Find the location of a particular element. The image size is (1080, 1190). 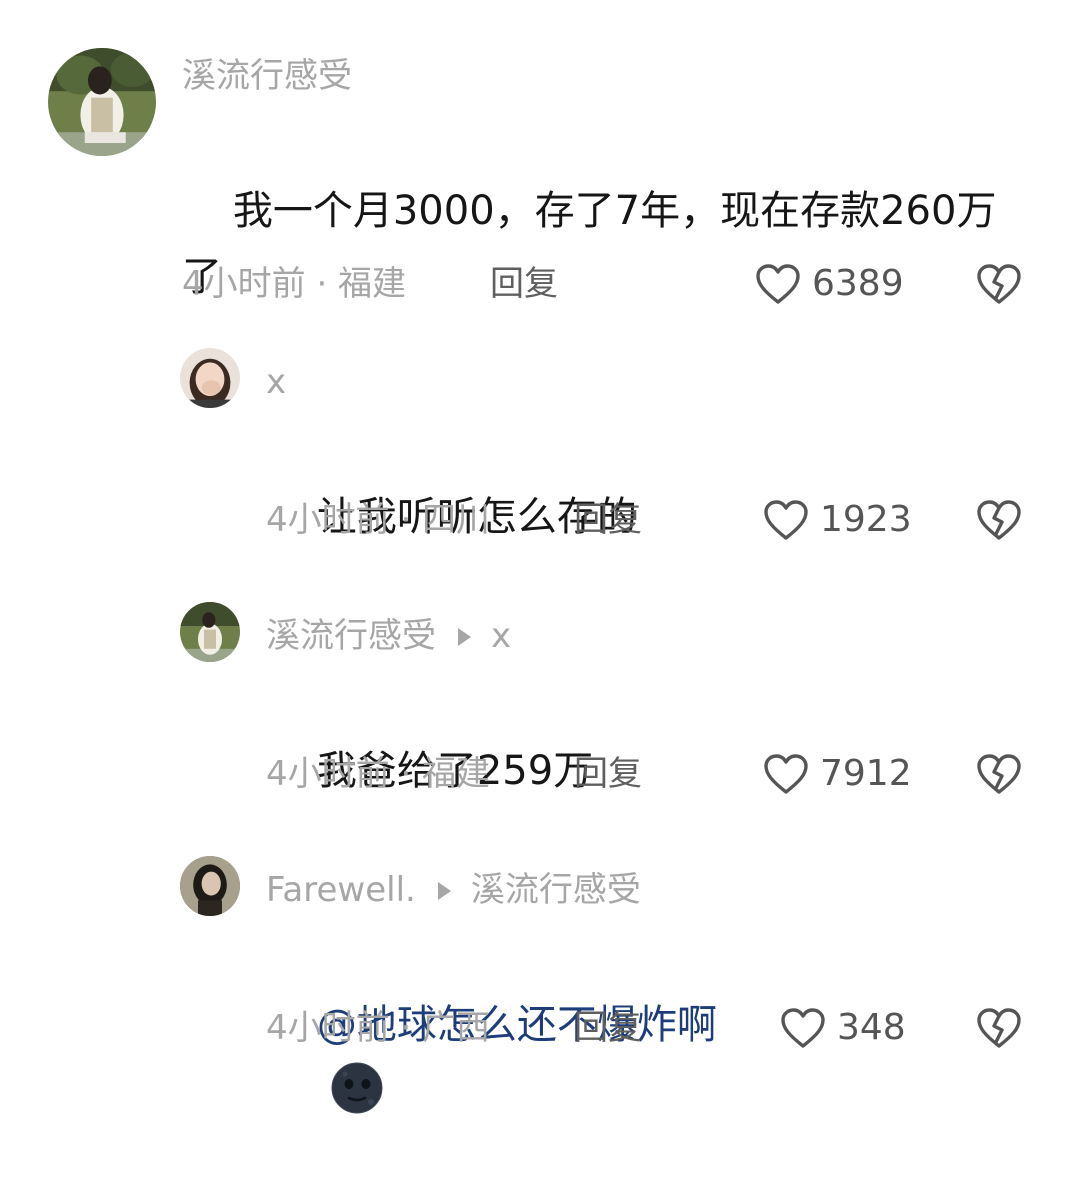

reply-author-line: 溪流行感受 x is located at coordinates (388, 636).